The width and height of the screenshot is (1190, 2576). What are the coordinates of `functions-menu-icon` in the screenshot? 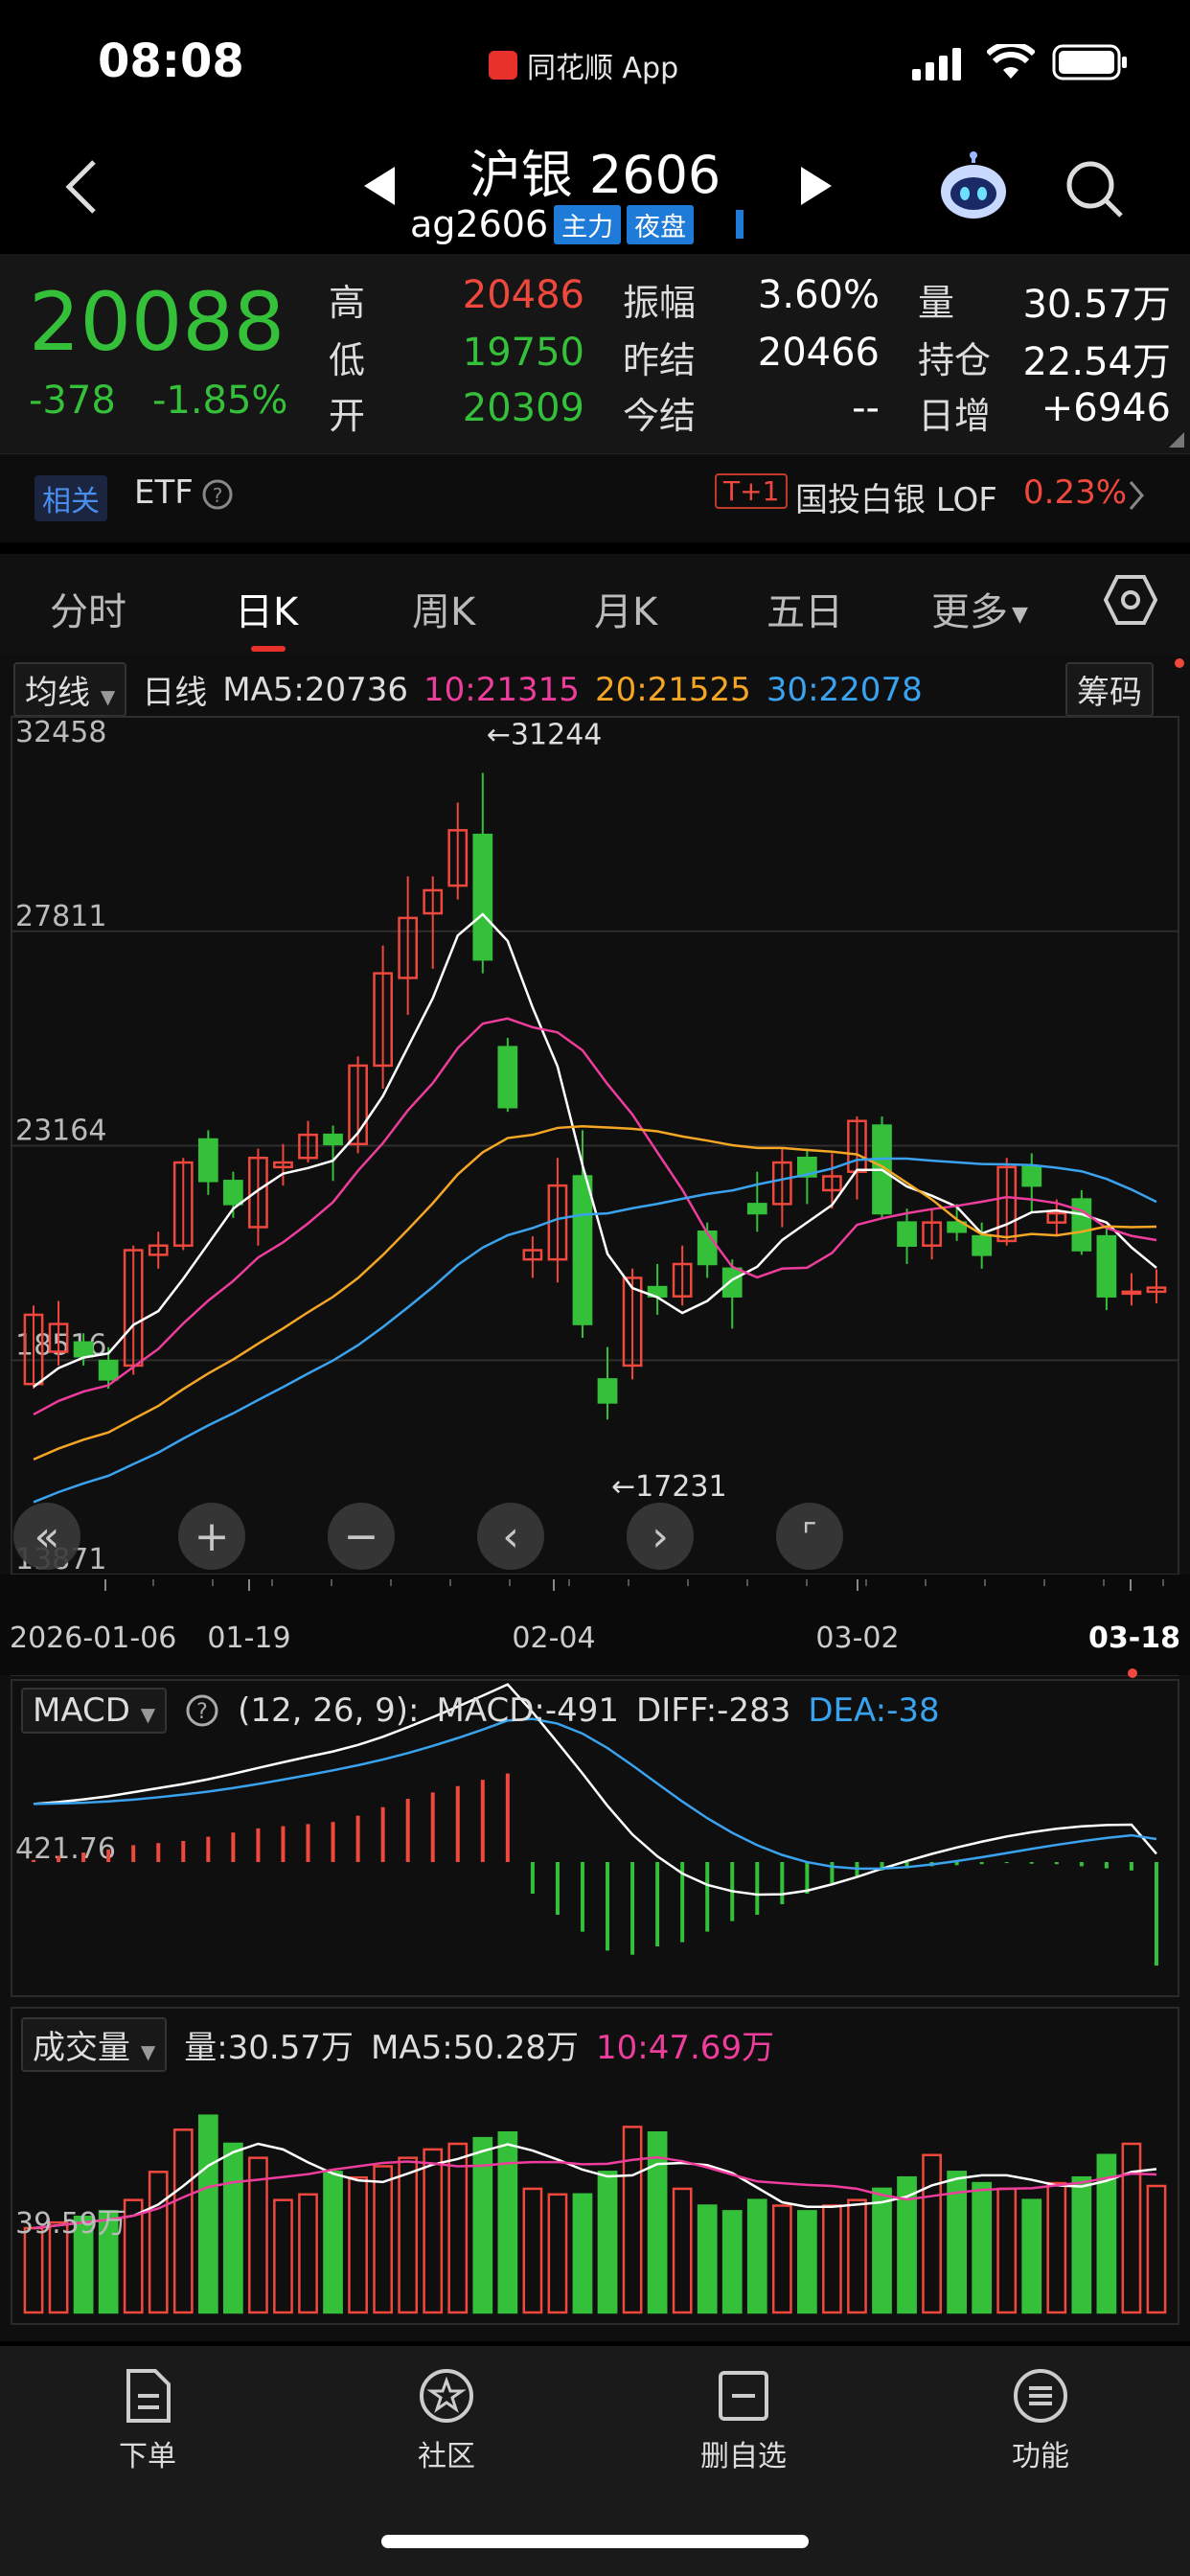 It's located at (1040, 2396).